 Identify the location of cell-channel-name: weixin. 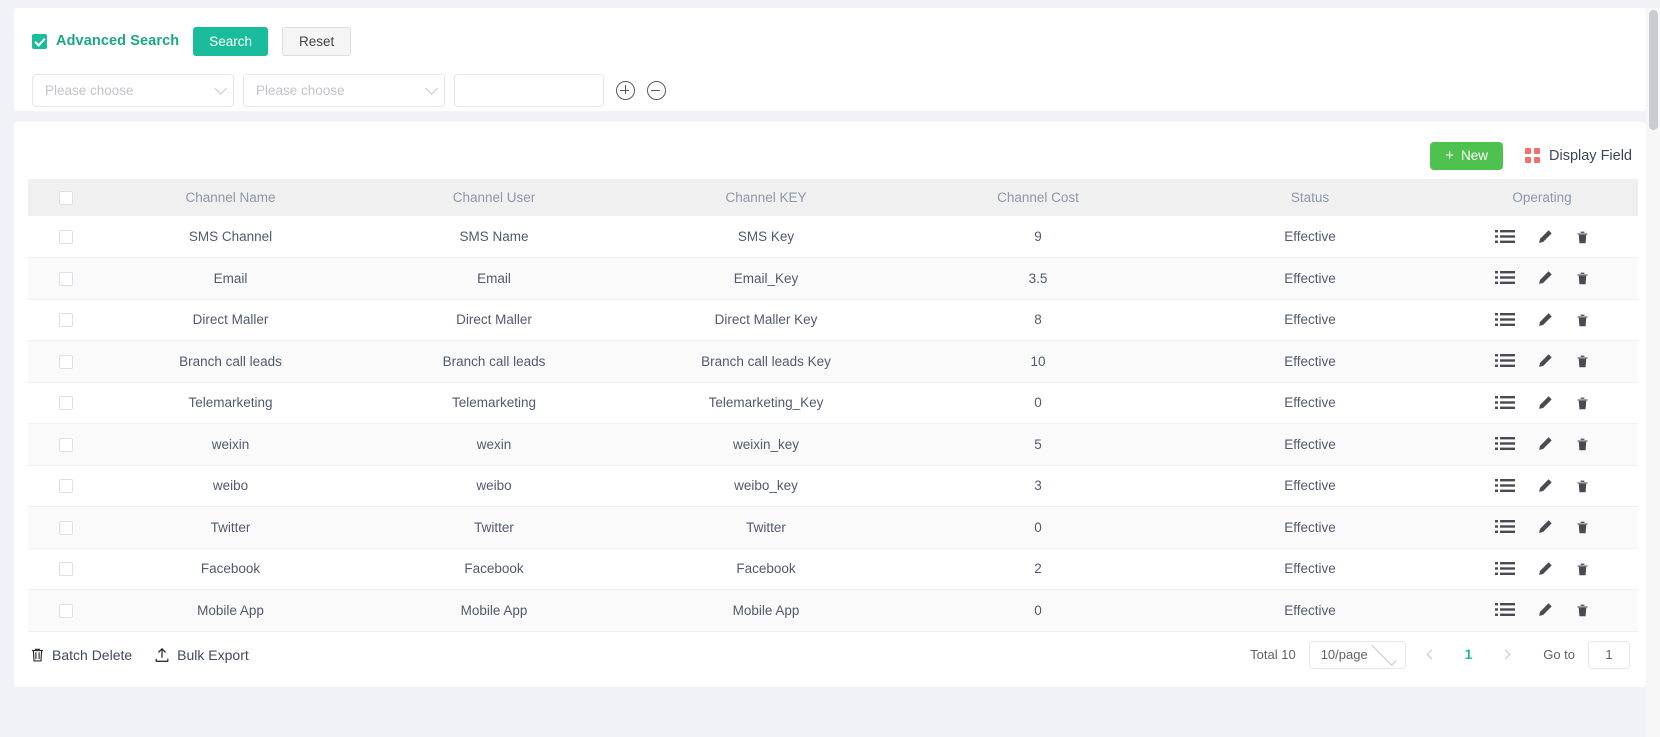
(230, 444).